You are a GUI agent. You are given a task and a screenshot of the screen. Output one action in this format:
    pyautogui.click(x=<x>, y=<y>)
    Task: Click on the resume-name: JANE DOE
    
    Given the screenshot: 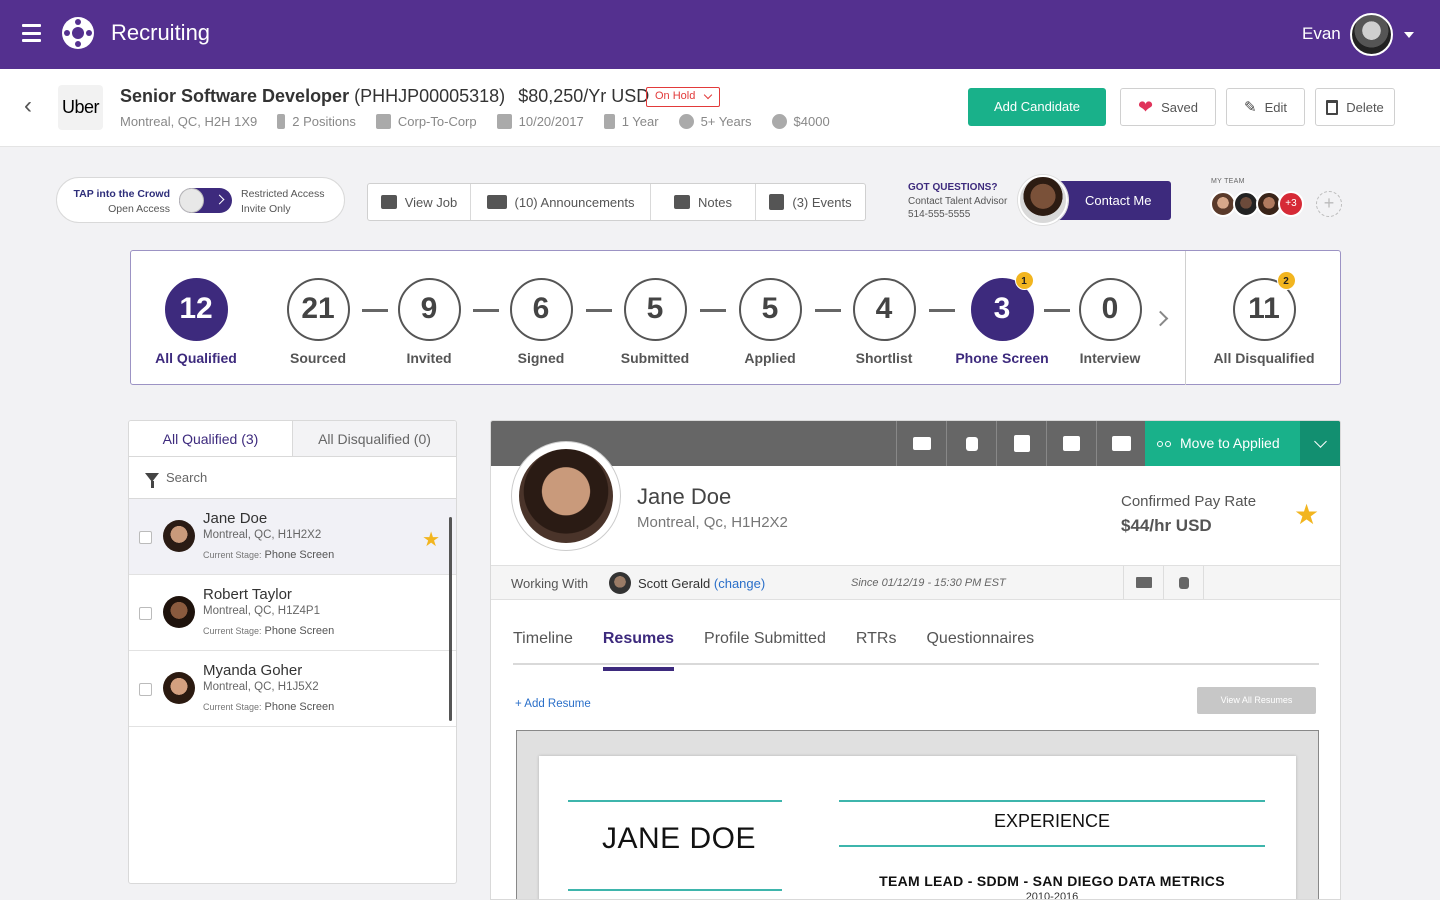 What is the action you would take?
    pyautogui.click(x=679, y=838)
    